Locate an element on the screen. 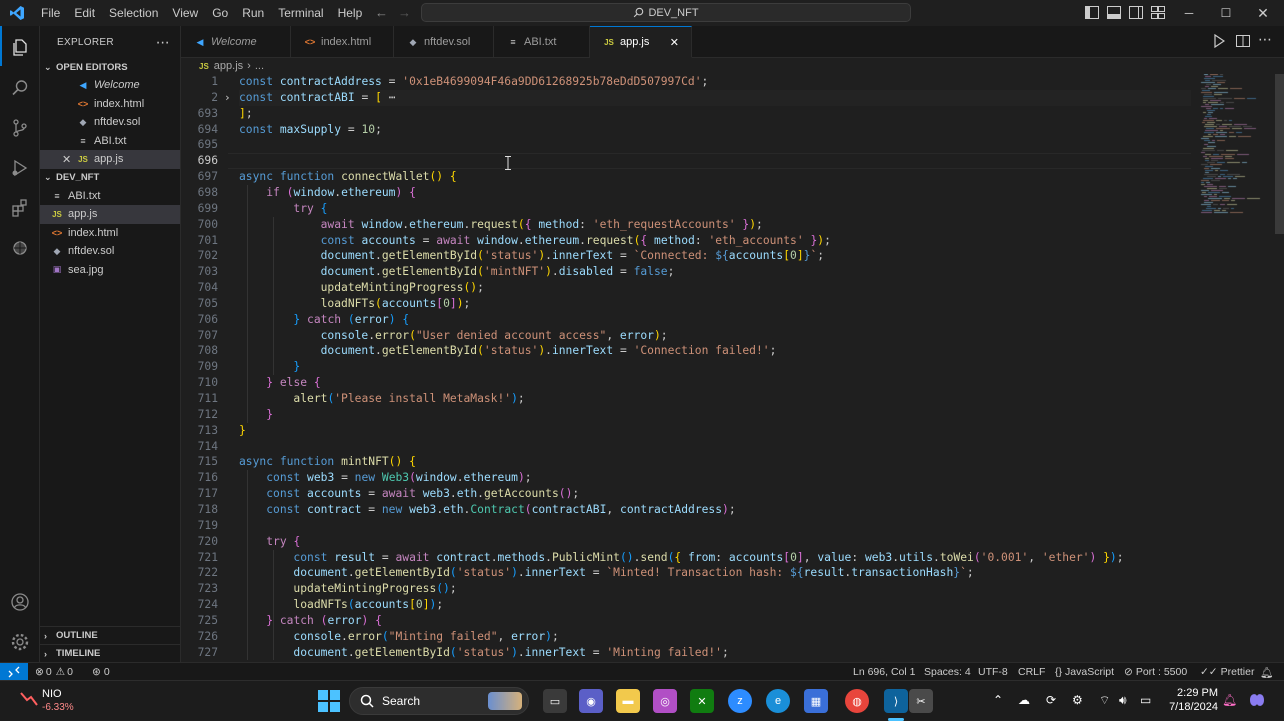 The image size is (1284, 721). source-control-icon is located at coordinates (20, 128).